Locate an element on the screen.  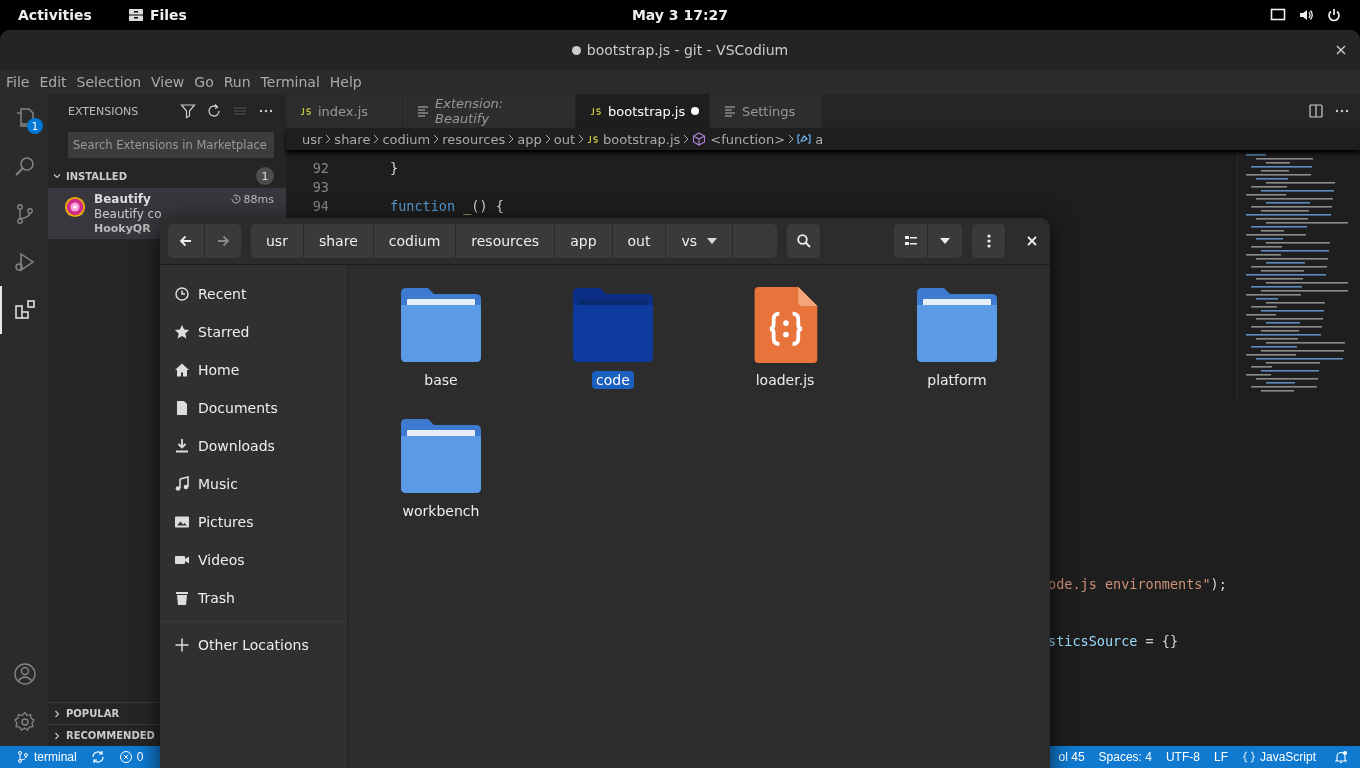
breadcrumb-item: resources is located at coordinates (474, 139).